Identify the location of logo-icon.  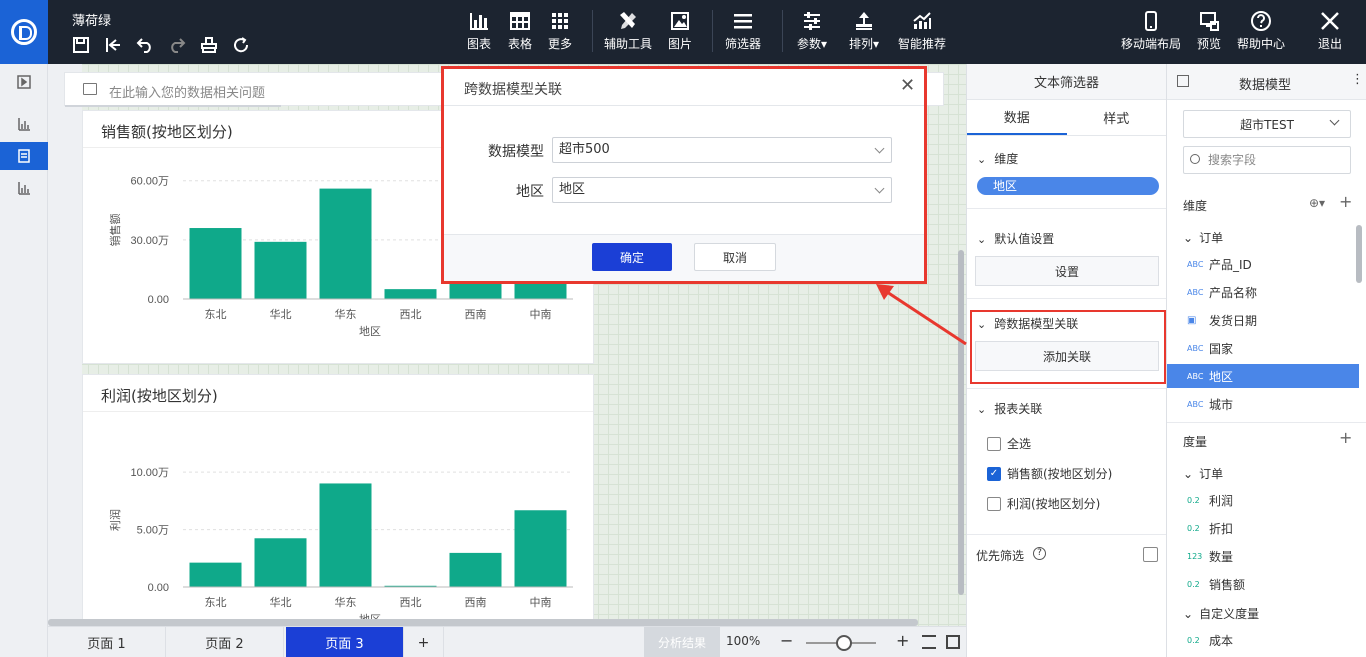
(24, 32).